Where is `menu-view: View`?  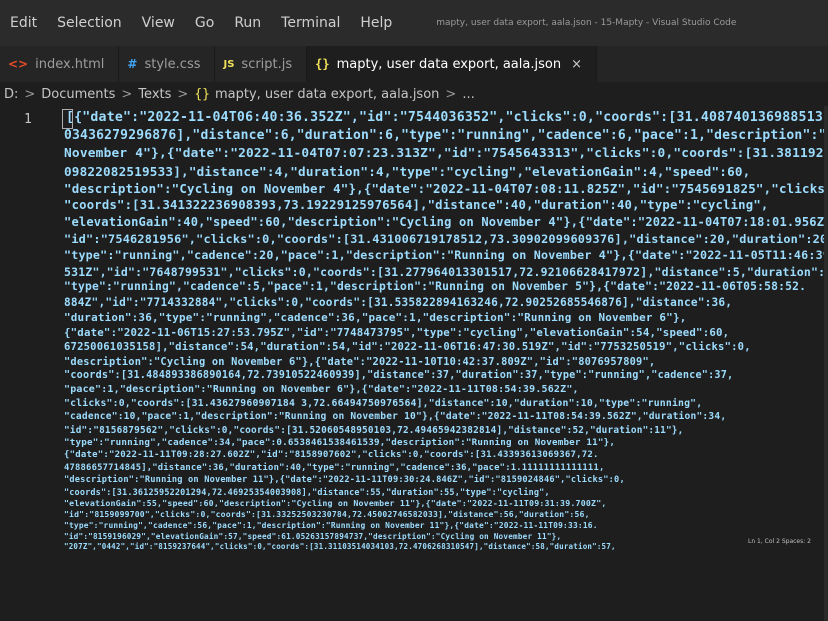
menu-view: View is located at coordinates (158, 23).